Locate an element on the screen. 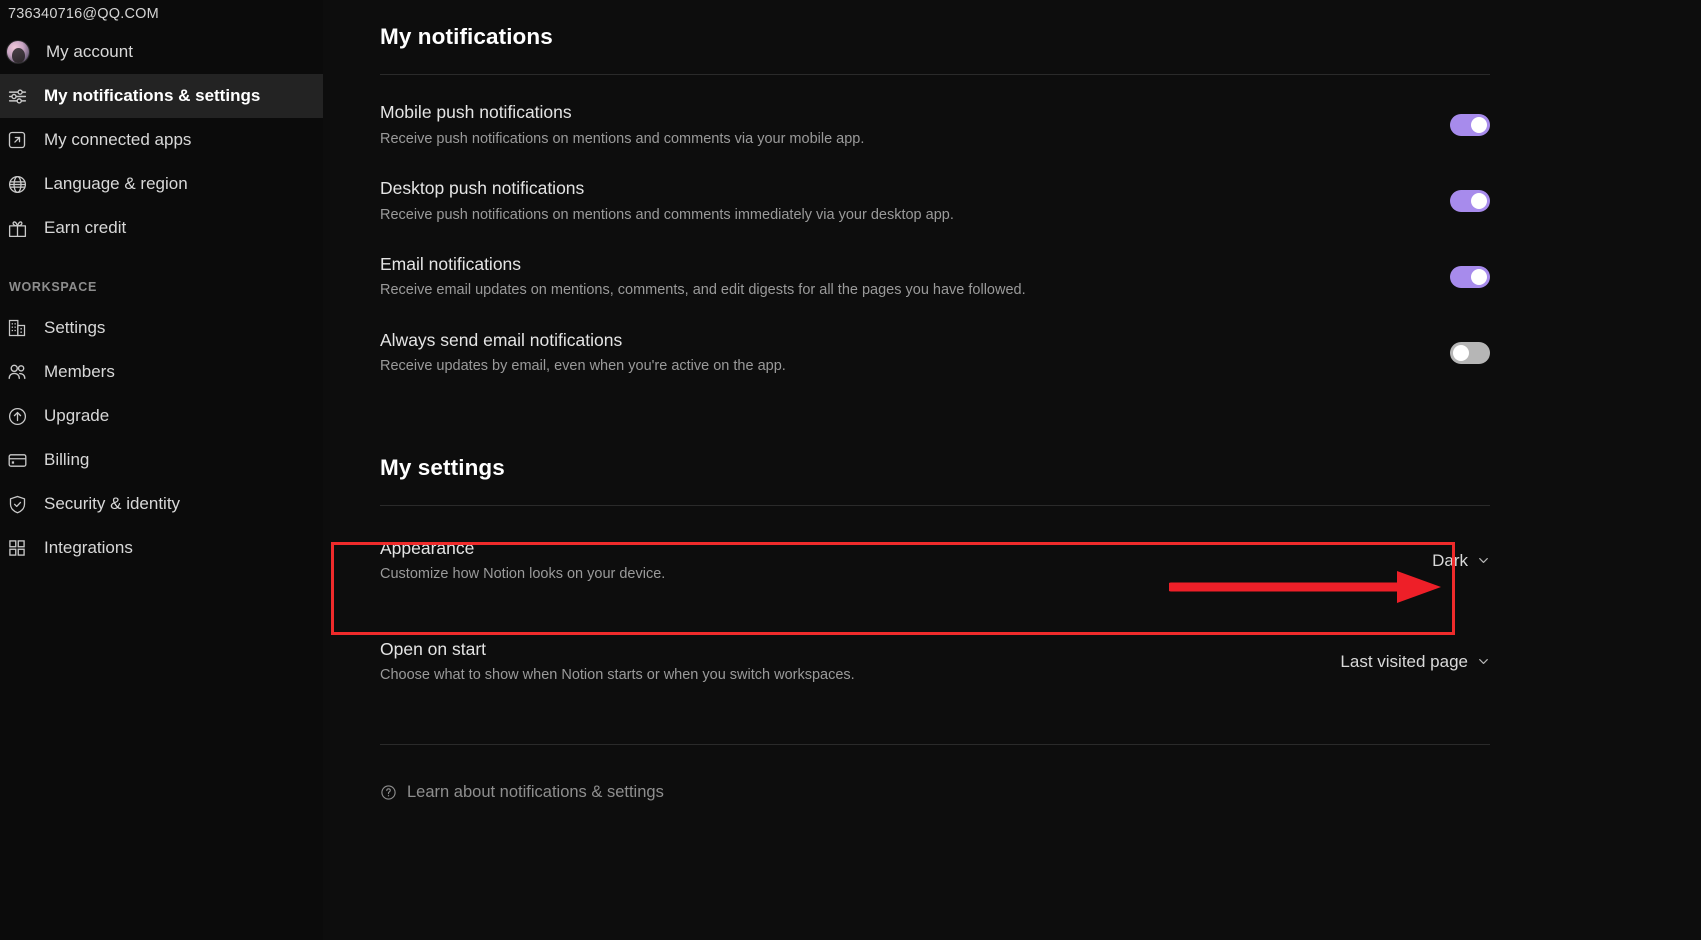 This screenshot has width=1701, height=940. sidebar-item-label: Language & region is located at coordinates (116, 183).